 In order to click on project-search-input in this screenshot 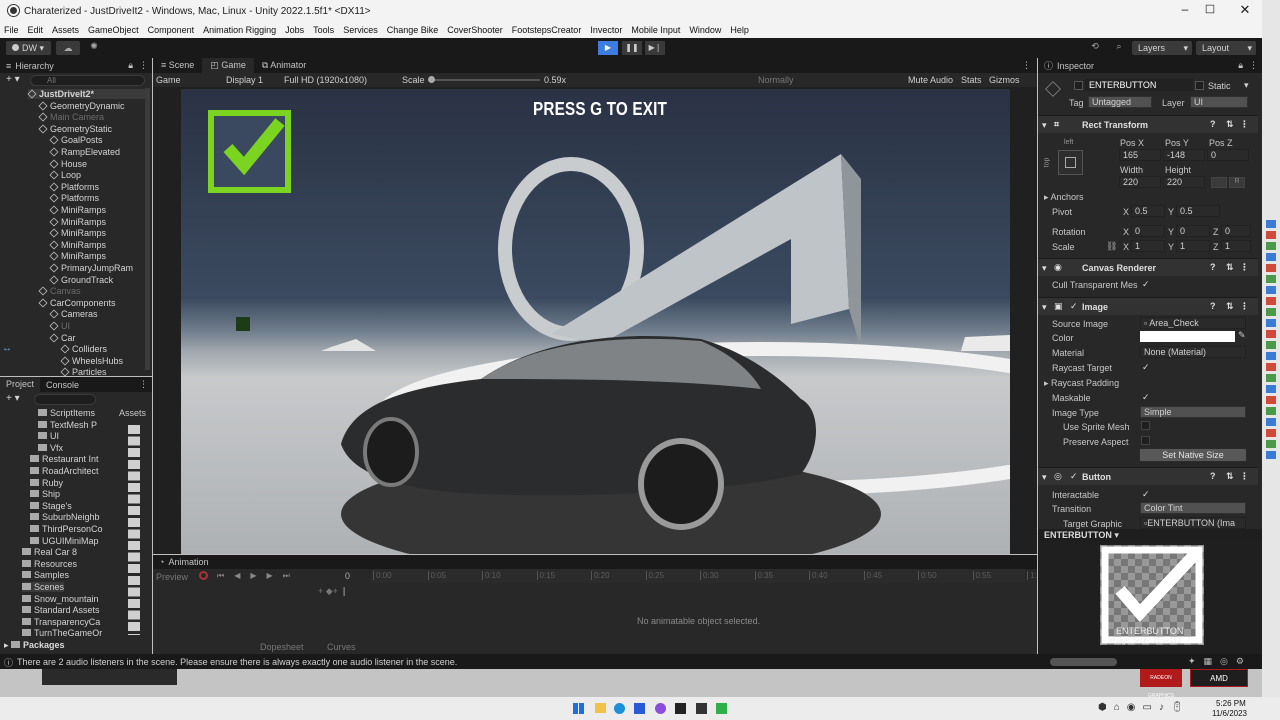, I will do `click(65, 399)`.